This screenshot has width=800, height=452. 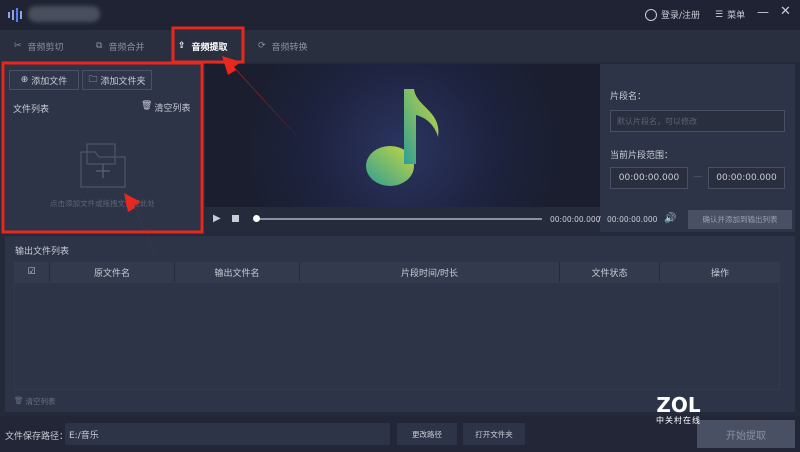 What do you see at coordinates (103, 165) in the screenshot?
I see `folder-add-icon` at bounding box center [103, 165].